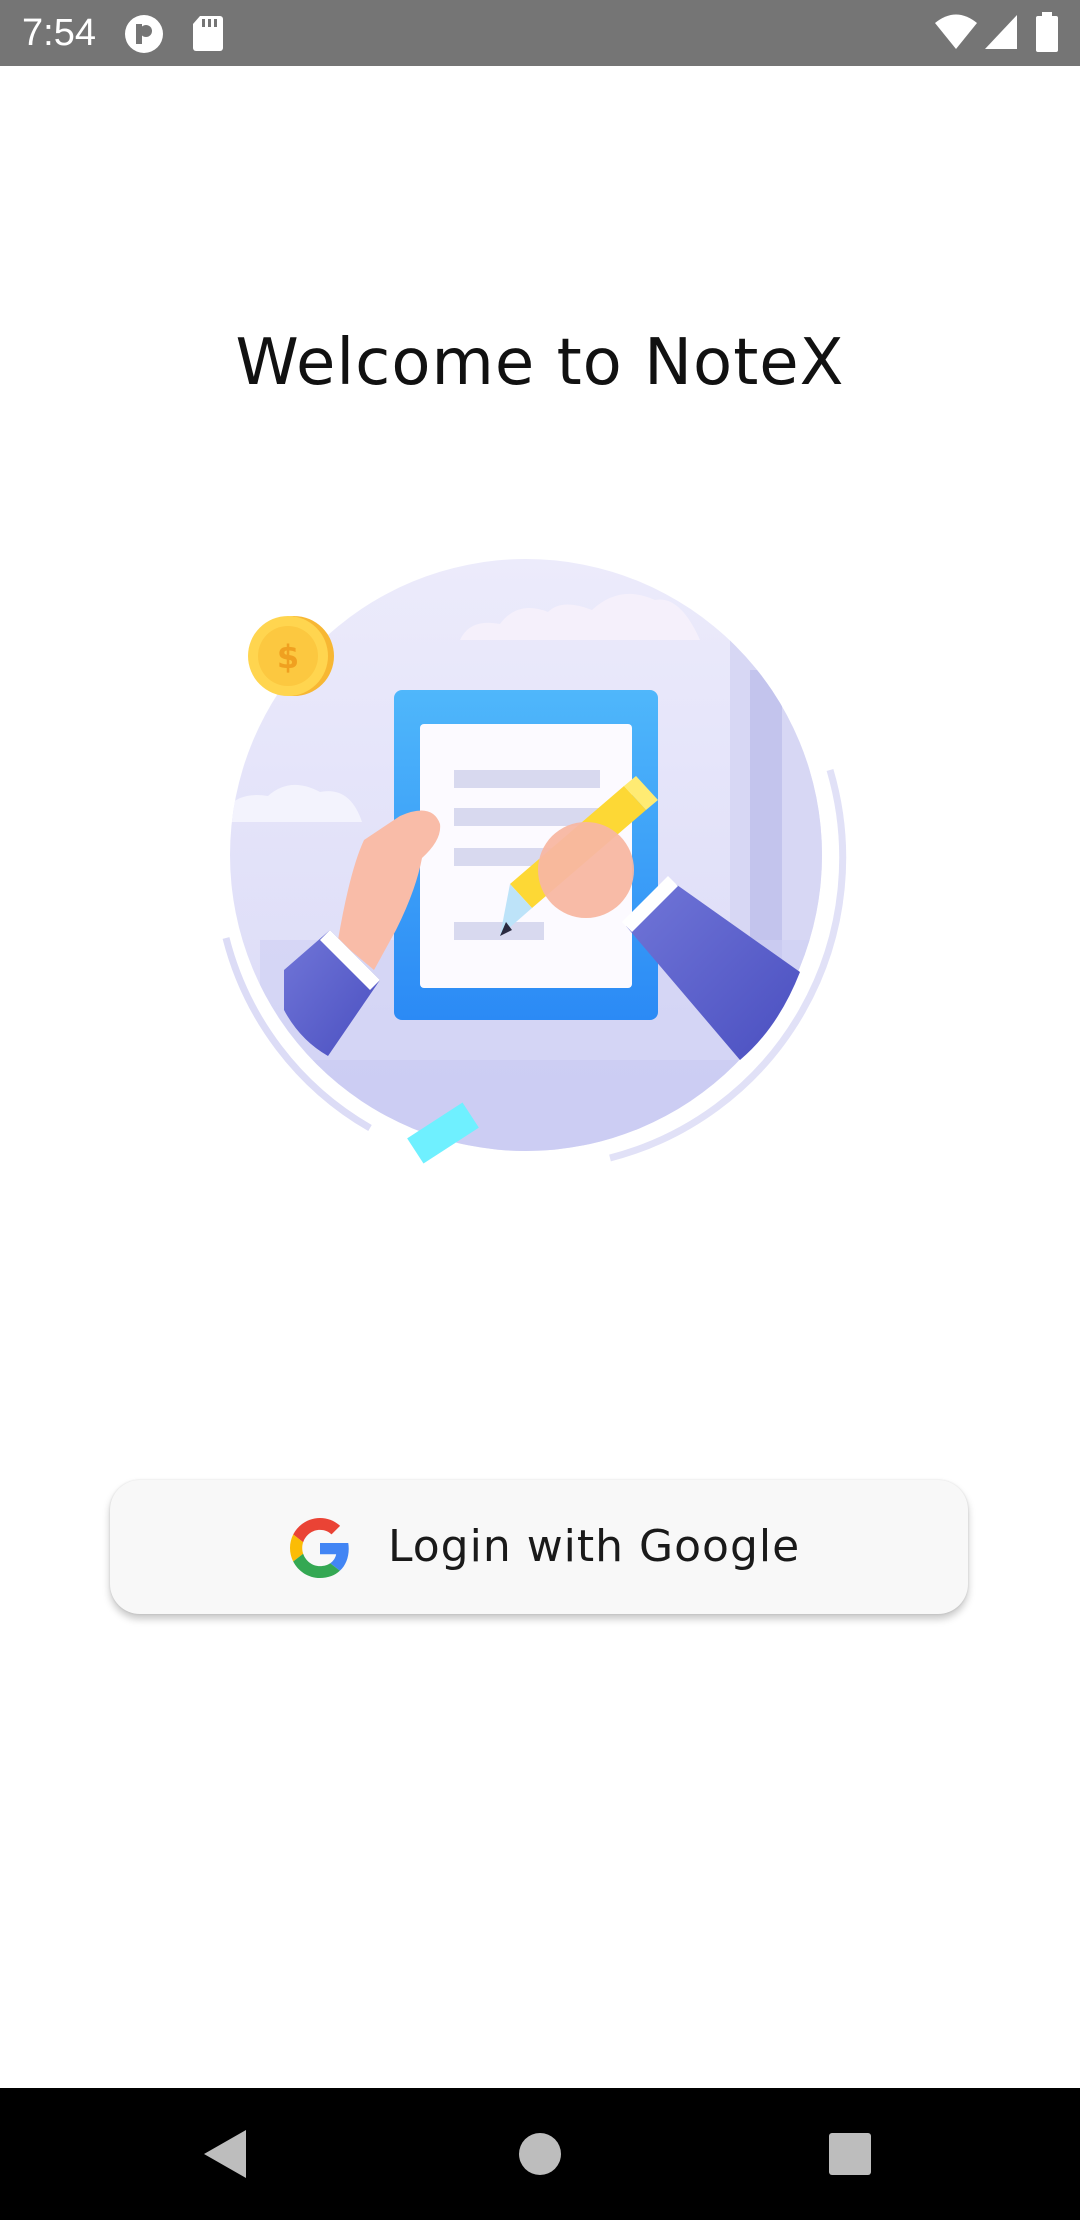 This screenshot has height=2220, width=1080. Describe the element at coordinates (208, 33) in the screenshot. I see `sd-card-icon` at that location.